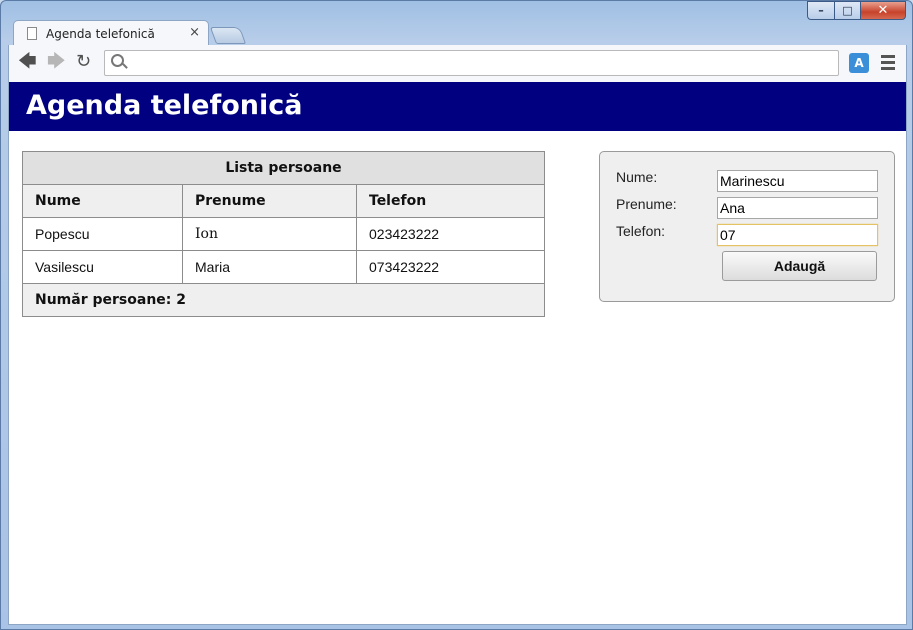 The height and width of the screenshot is (630, 913). I want to click on nume-input, so click(797, 181).